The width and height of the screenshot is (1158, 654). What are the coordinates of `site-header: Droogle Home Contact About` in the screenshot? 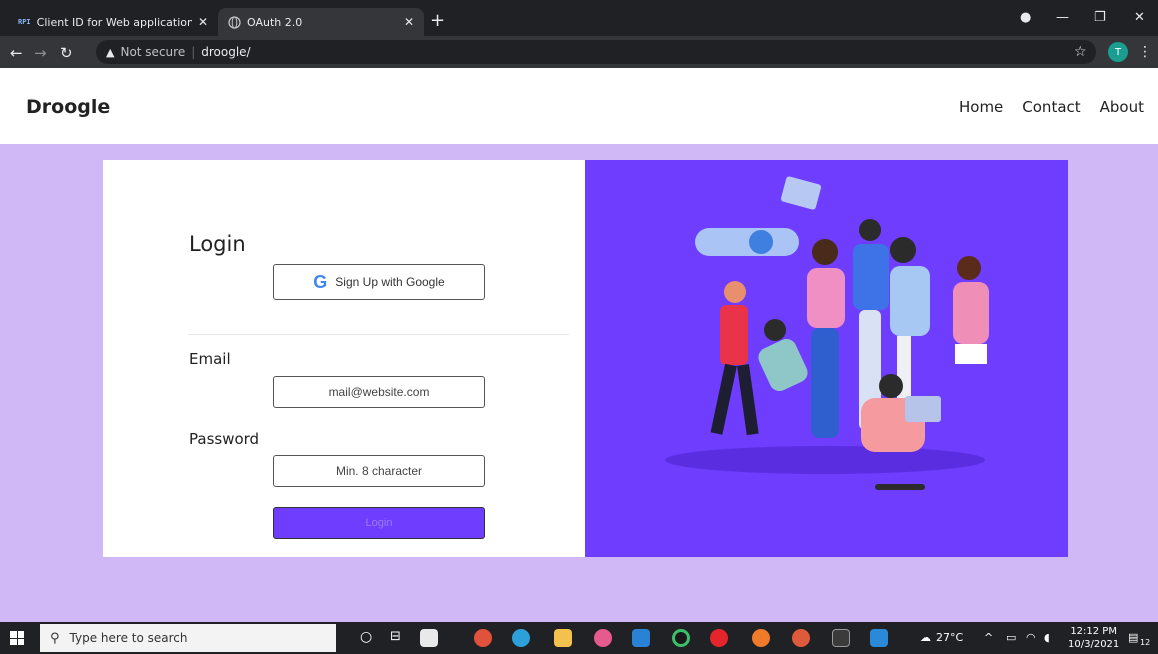 It's located at (579, 106).